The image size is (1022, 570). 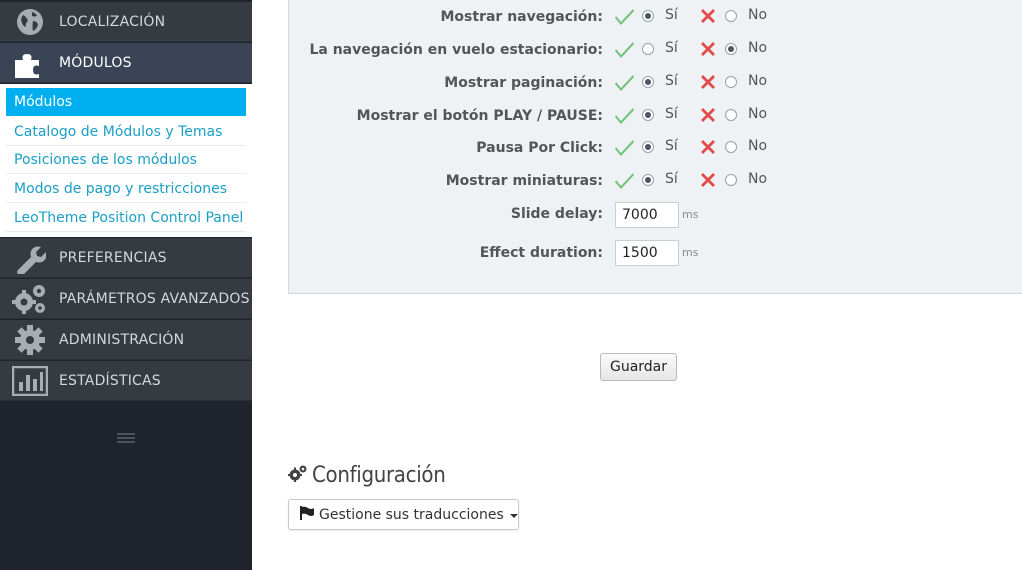 What do you see at coordinates (648, 16) in the screenshot?
I see `row-0-yes-radio` at bounding box center [648, 16].